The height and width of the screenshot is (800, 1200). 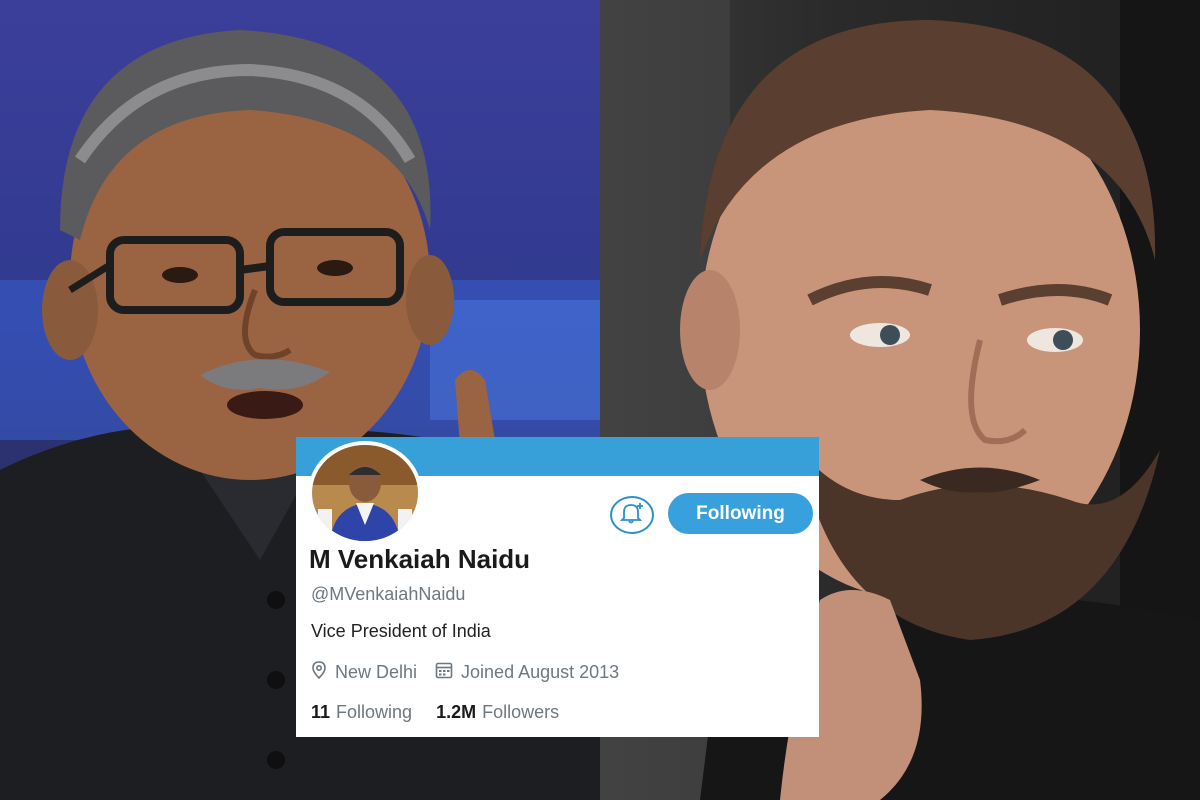 What do you see at coordinates (420, 559) in the screenshot?
I see `profile-display-name: M Venkaiah Naidu` at bounding box center [420, 559].